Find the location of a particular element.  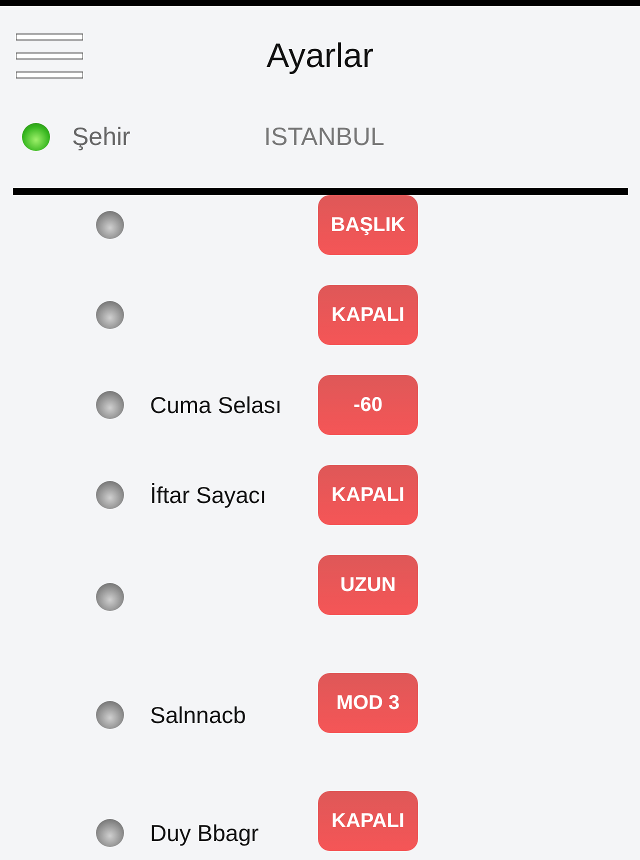

value-button: BAŞLIK is located at coordinates (368, 225).